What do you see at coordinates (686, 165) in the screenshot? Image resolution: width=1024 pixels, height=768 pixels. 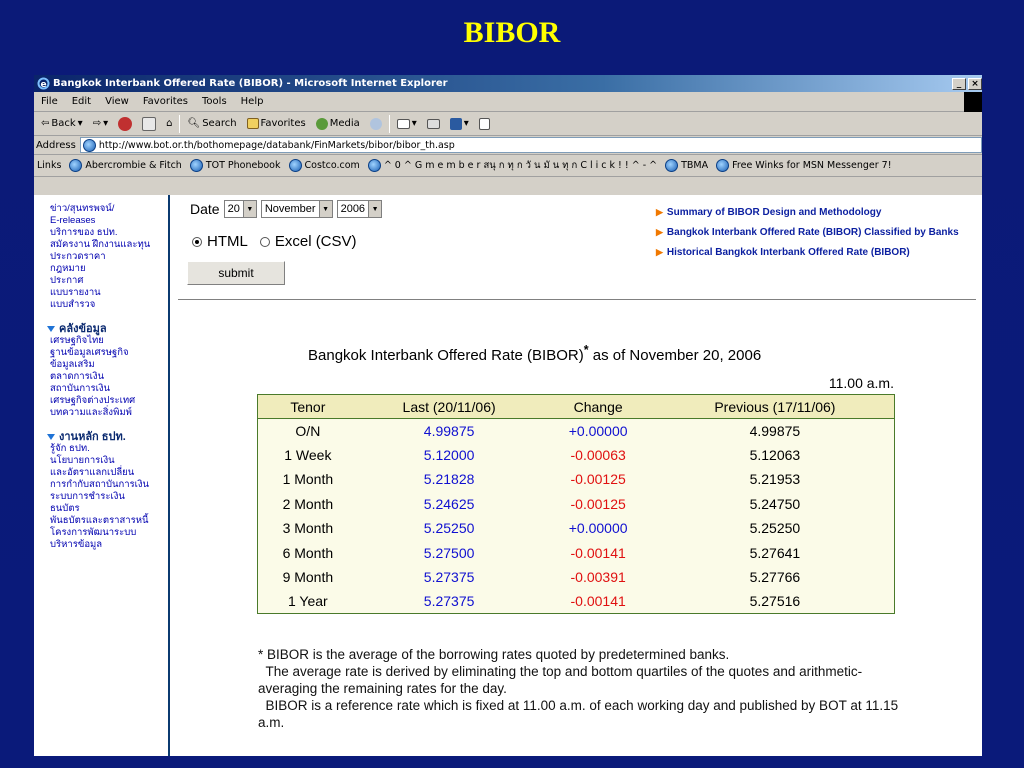 I see `link-tbma: TBMA` at bounding box center [686, 165].